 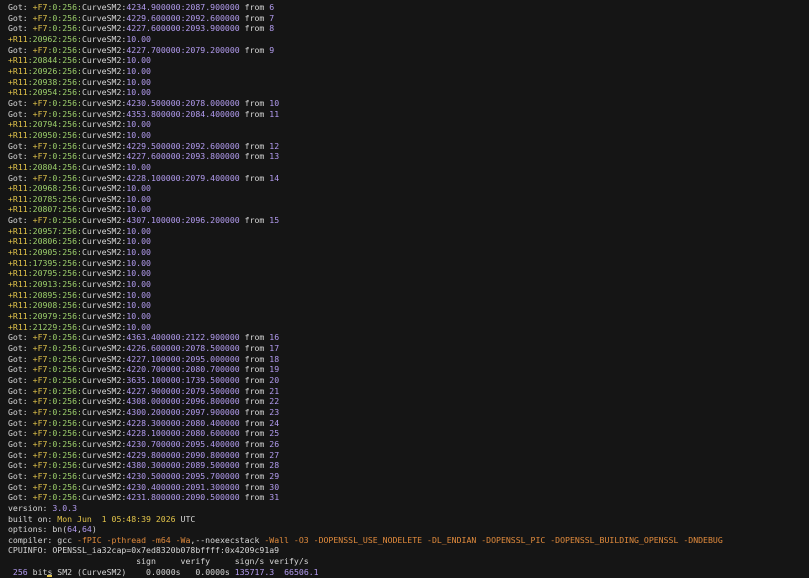 I want to click on terminal-line: built on: Mon Jun 1 05:48:39 2026 UTC, so click(x=408, y=519).